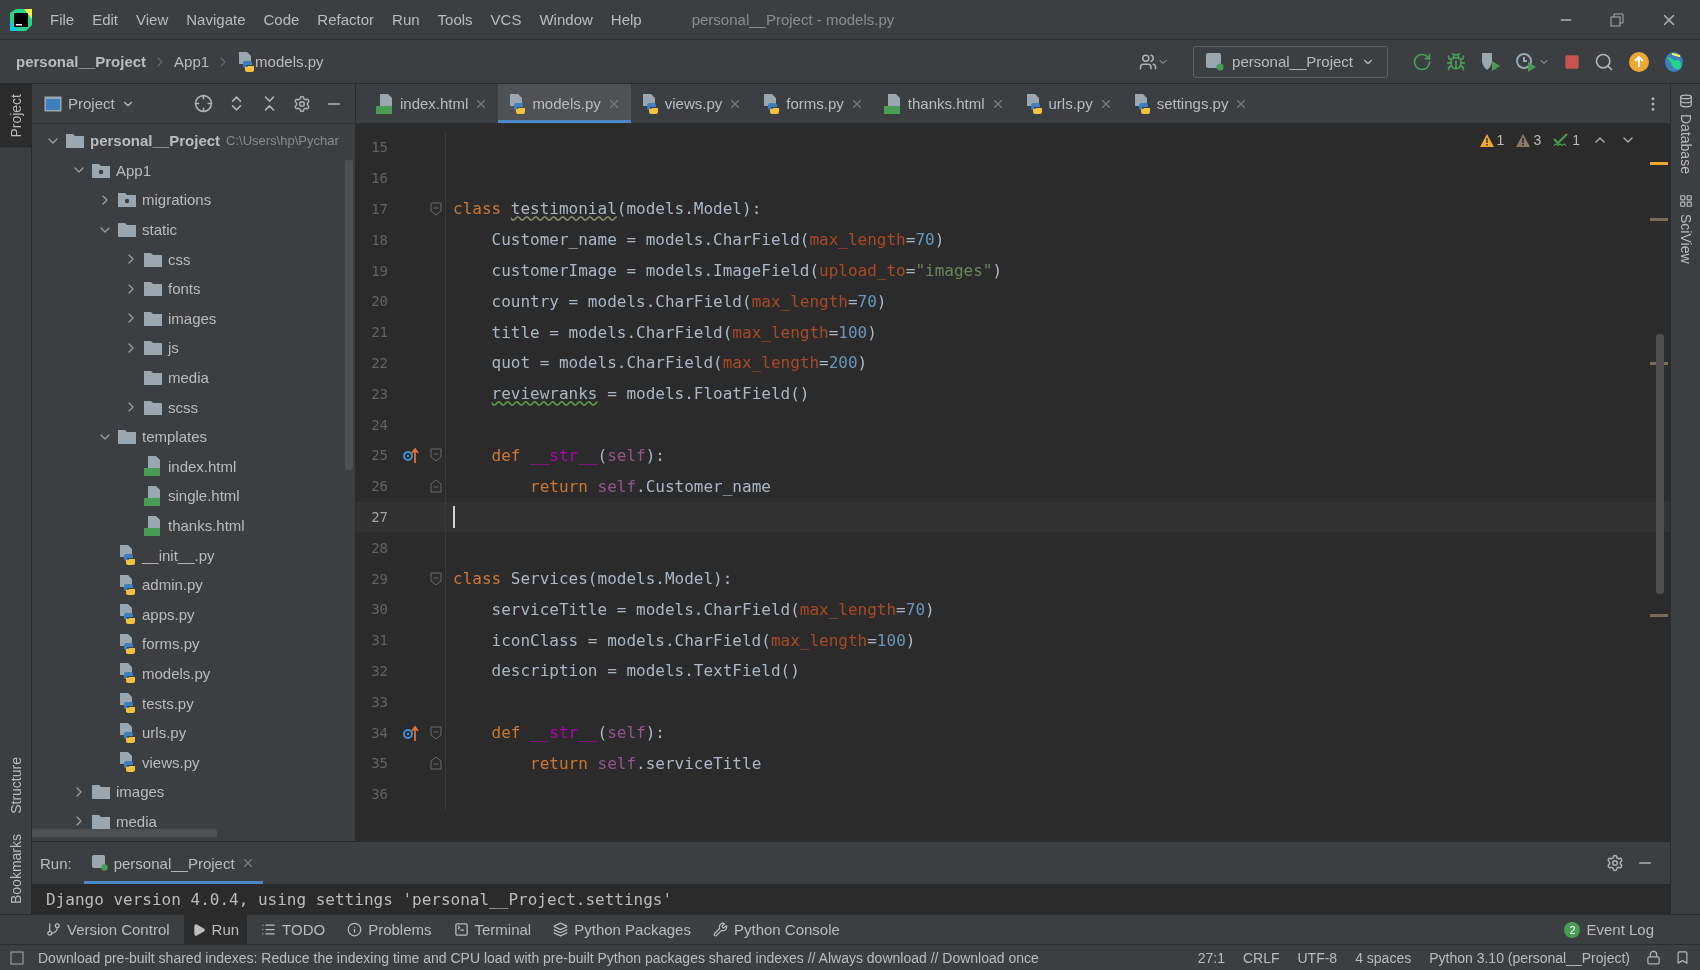 The width and height of the screenshot is (1700, 970). What do you see at coordinates (1529, 957) in the screenshot?
I see `status-item: Python 3.10 (personal__Project)` at bounding box center [1529, 957].